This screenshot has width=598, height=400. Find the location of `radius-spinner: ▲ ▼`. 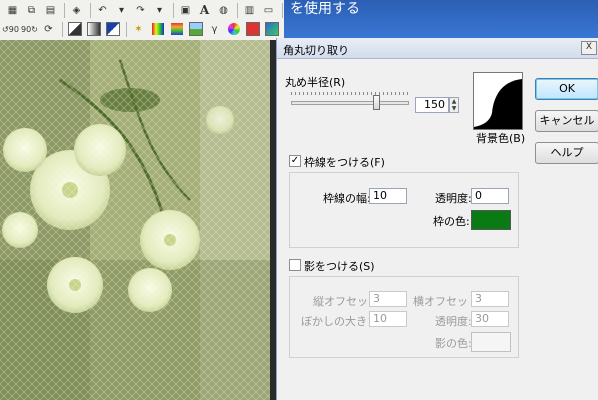

radius-spinner: ▲ ▼ is located at coordinates (454, 105).